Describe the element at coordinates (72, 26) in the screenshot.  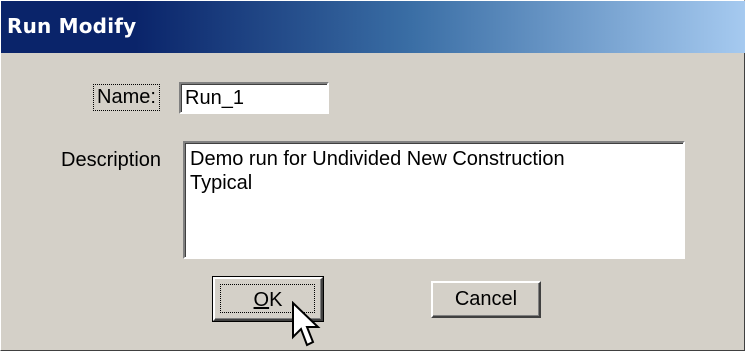
I see `dialog-title: Run Modify` at that location.